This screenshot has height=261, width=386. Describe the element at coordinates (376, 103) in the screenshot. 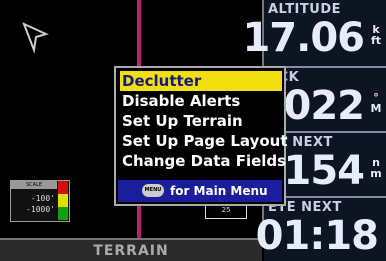

I see `data-field-unit: °M` at that location.